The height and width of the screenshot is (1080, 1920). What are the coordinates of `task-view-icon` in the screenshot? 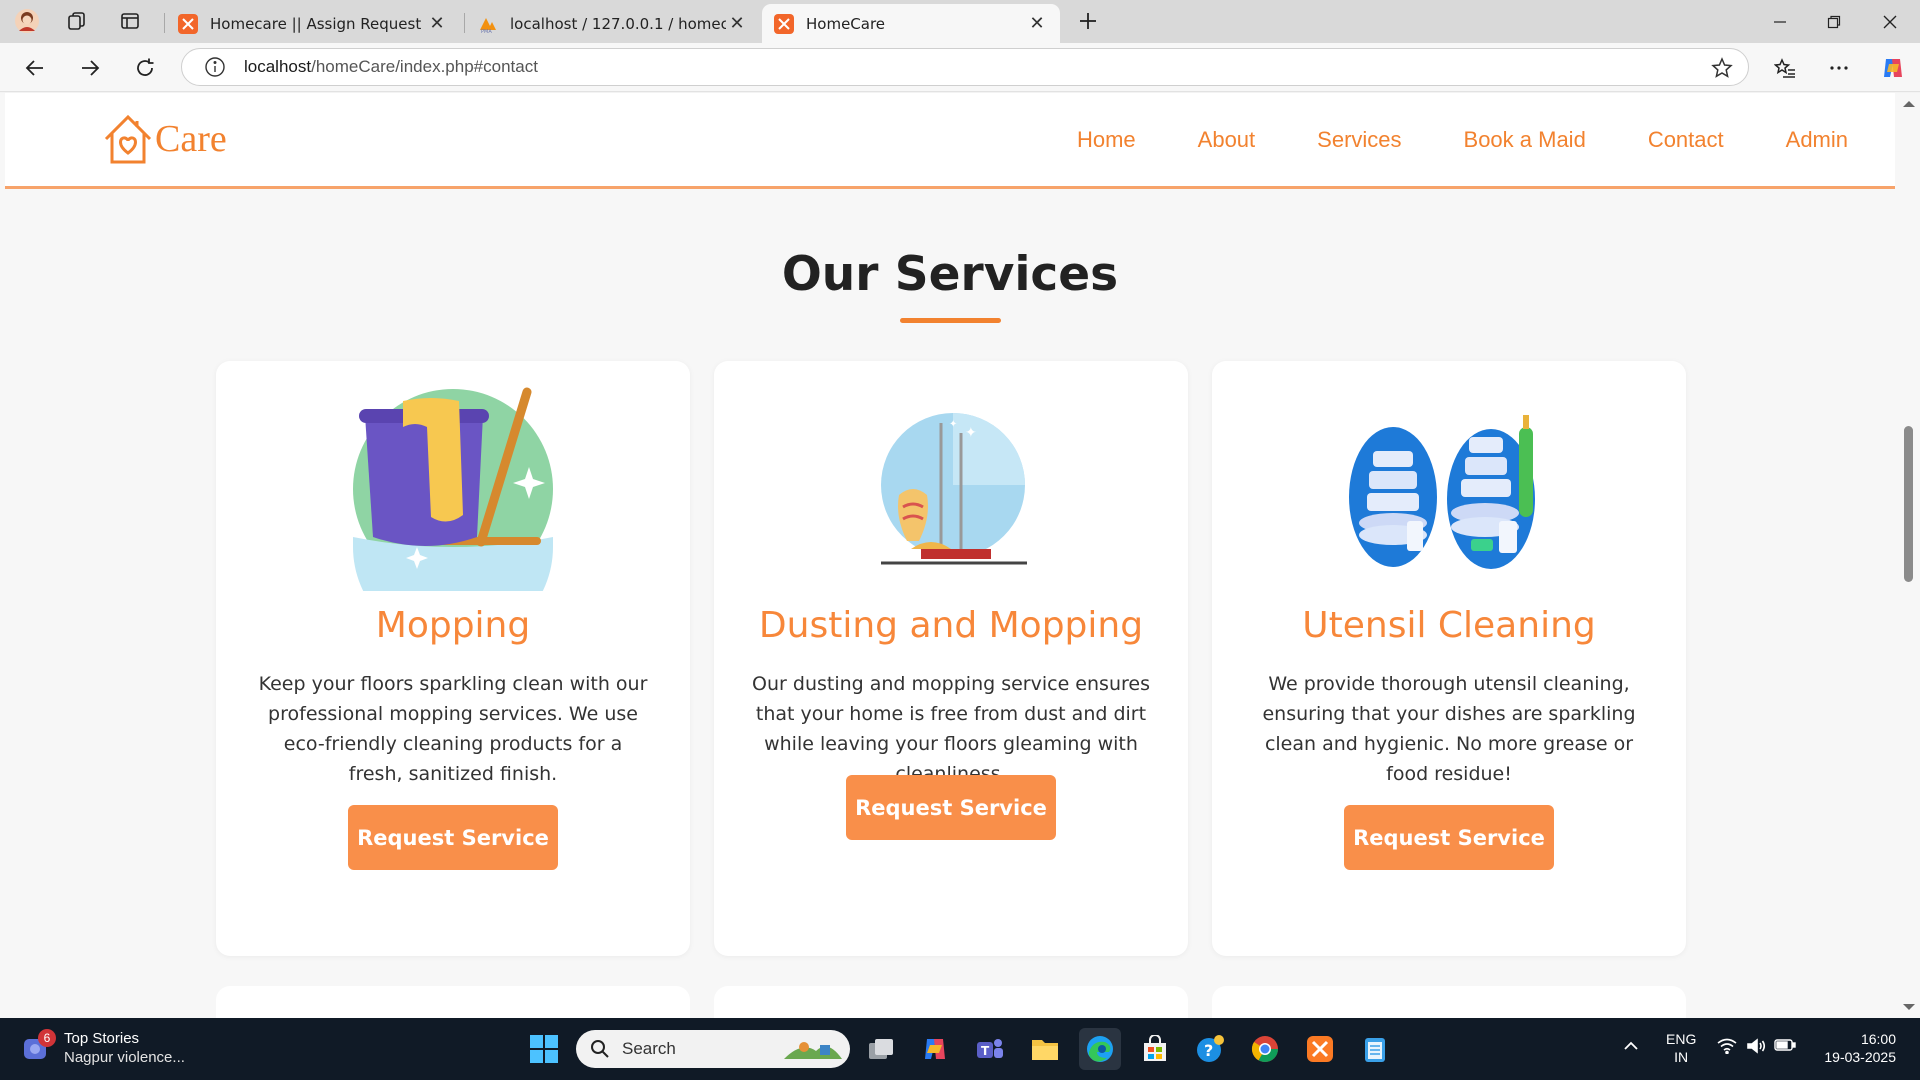 It's located at (881, 1049).